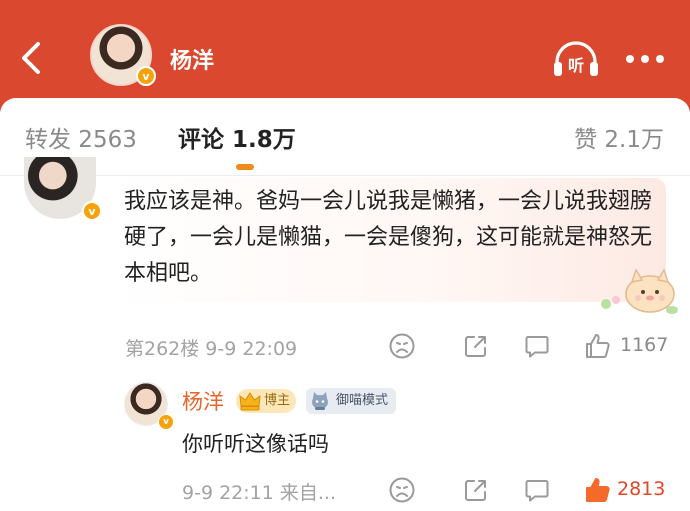 This screenshot has width=690, height=511. What do you see at coordinates (149, 406) in the screenshot?
I see `reply-avatar: v` at bounding box center [149, 406].